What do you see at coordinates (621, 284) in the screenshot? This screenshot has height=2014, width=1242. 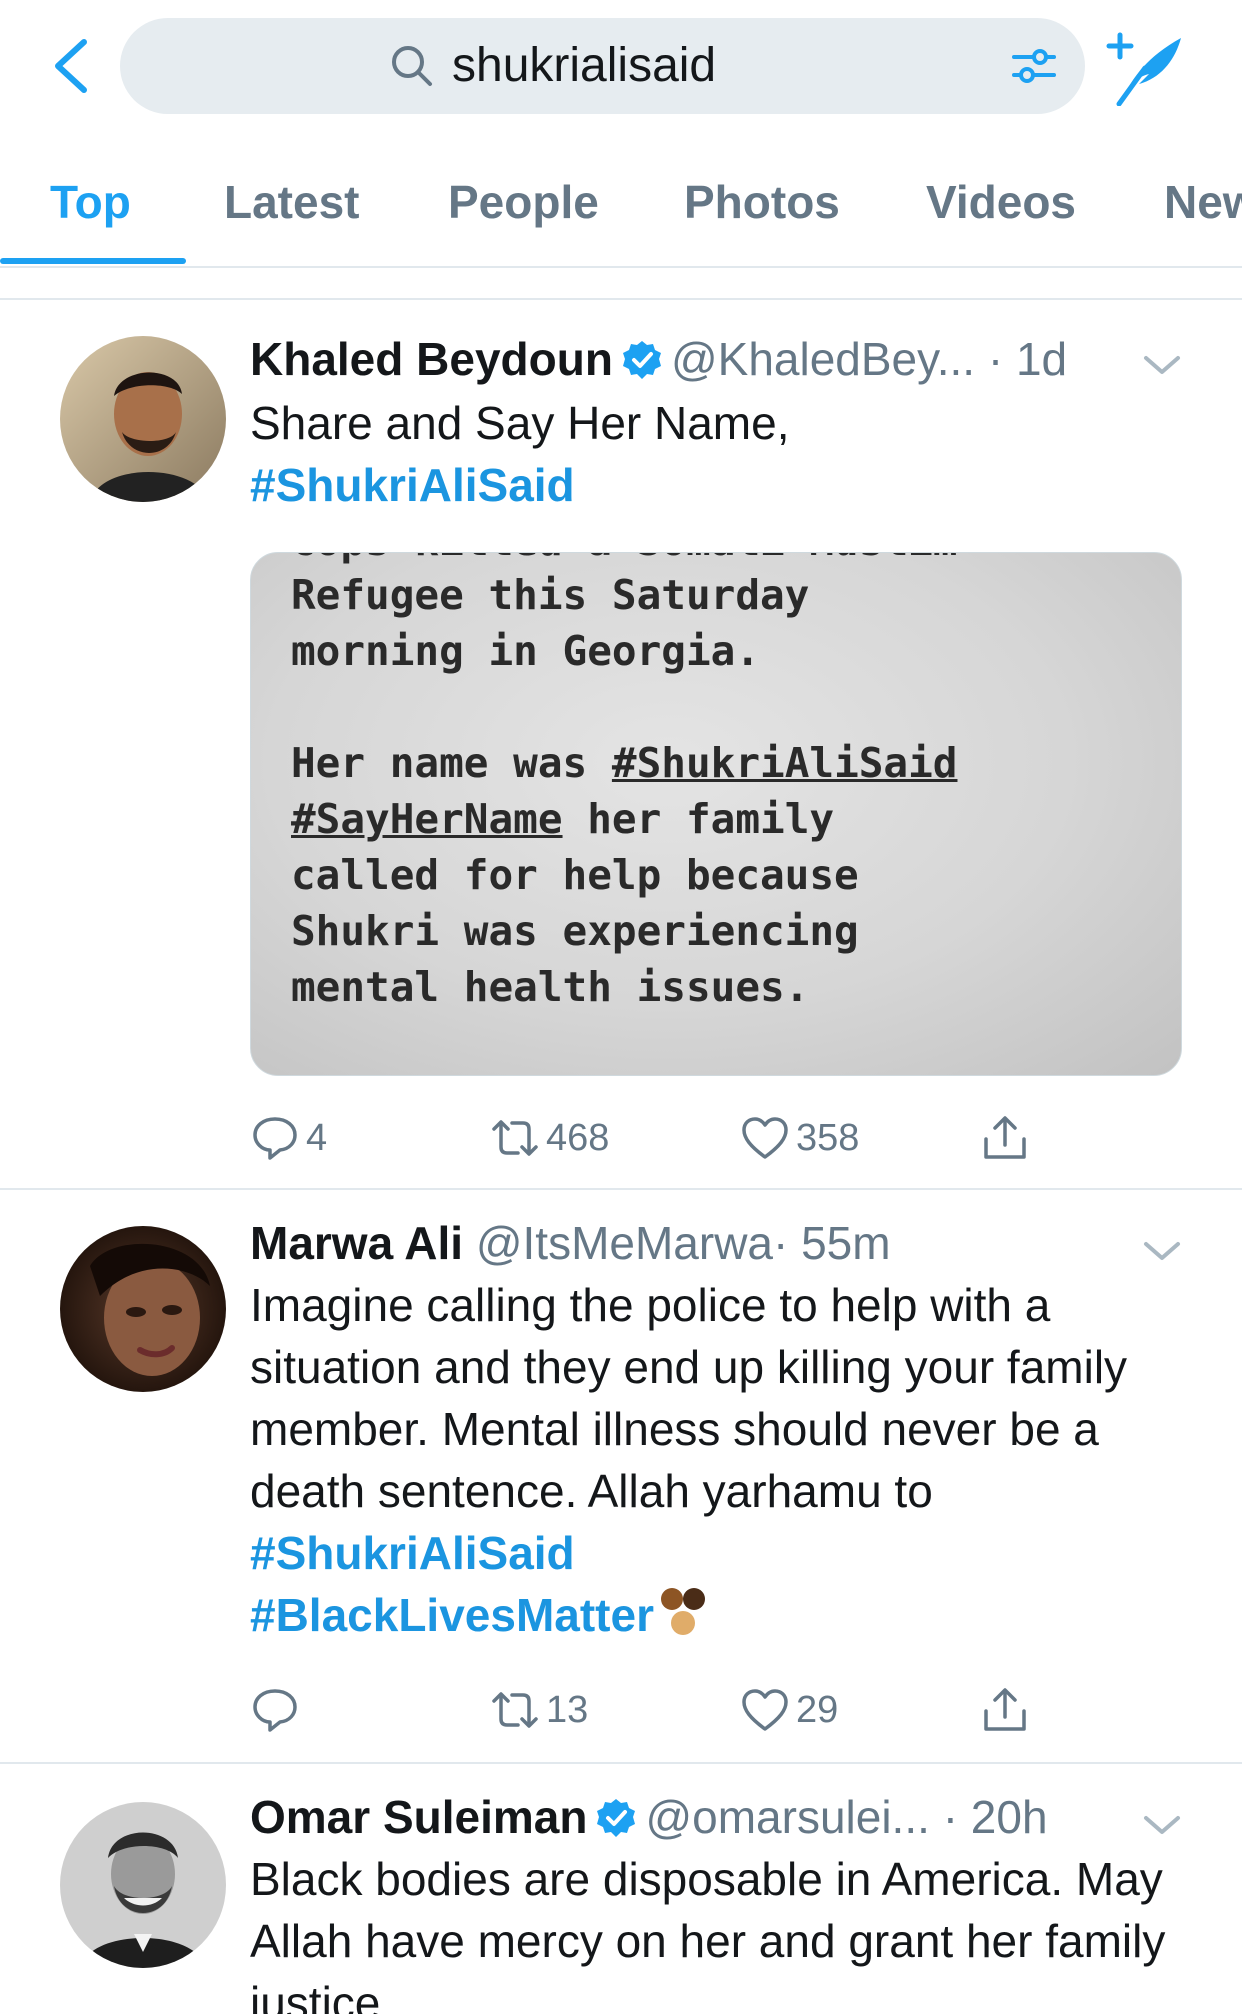 I see `previous-tweet-remnant` at bounding box center [621, 284].